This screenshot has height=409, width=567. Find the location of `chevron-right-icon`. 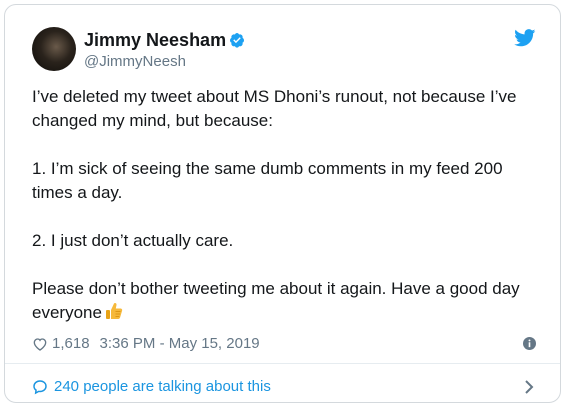

chevron-right-icon is located at coordinates (529, 387).